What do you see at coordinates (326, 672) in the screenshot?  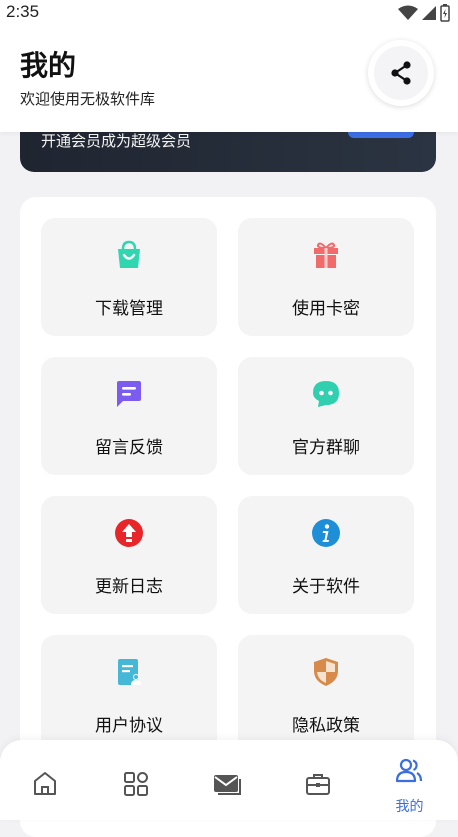 I see `shield-icon` at bounding box center [326, 672].